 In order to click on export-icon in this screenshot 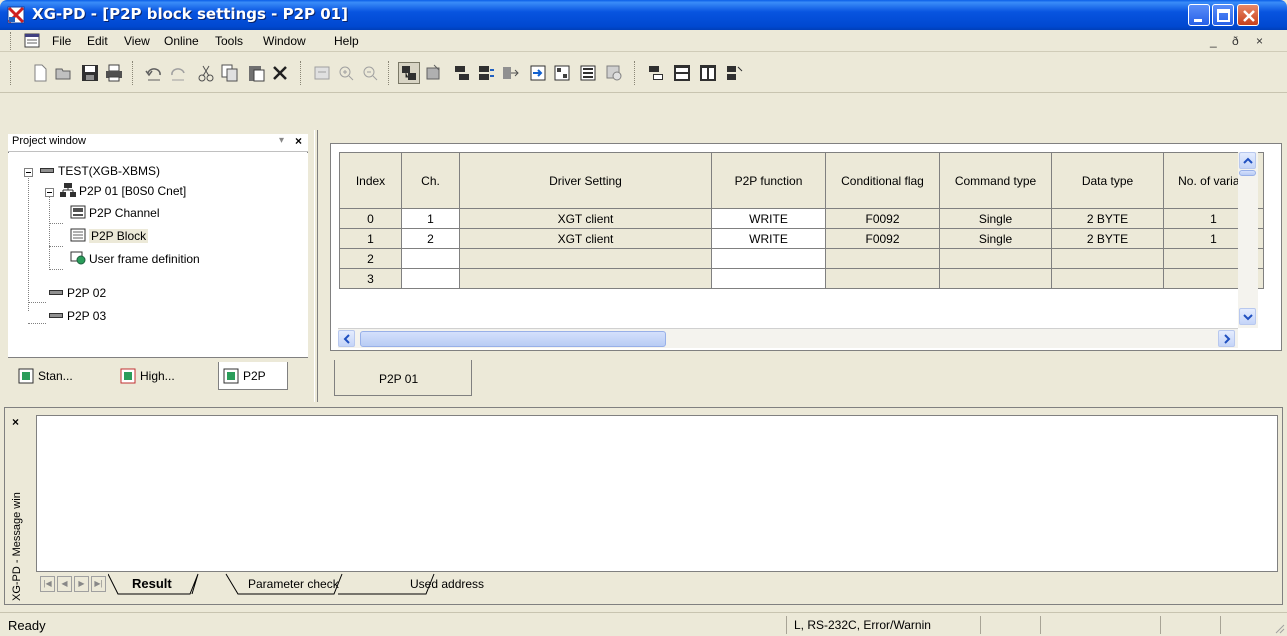, I will do `click(510, 73)`.